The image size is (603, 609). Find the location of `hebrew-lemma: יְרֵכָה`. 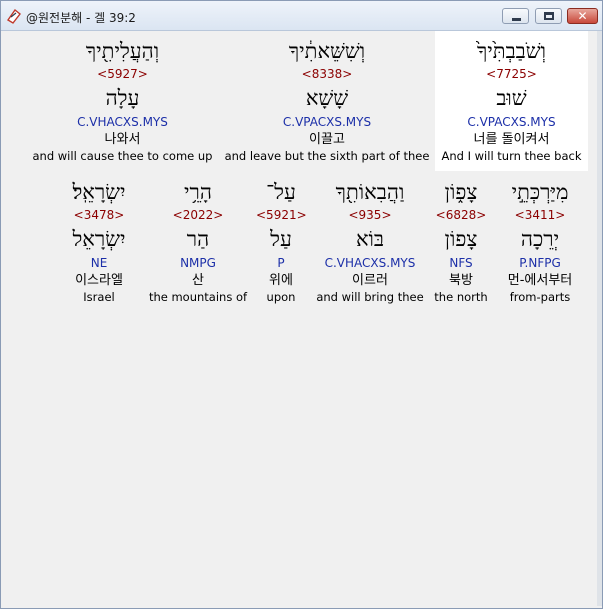

hebrew-lemma: יְרֵכָה is located at coordinates (540, 239).